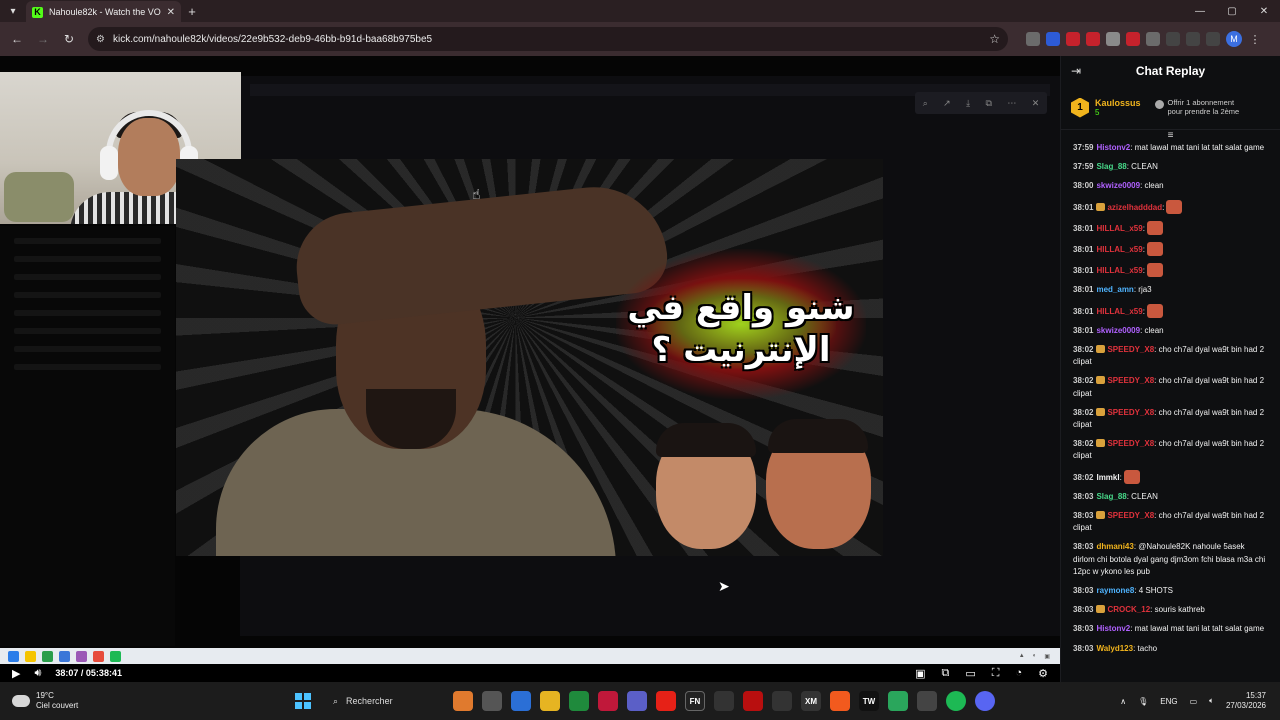 The height and width of the screenshot is (720, 1280). I want to click on volume-icon: 🔊︎, so click(37, 673).